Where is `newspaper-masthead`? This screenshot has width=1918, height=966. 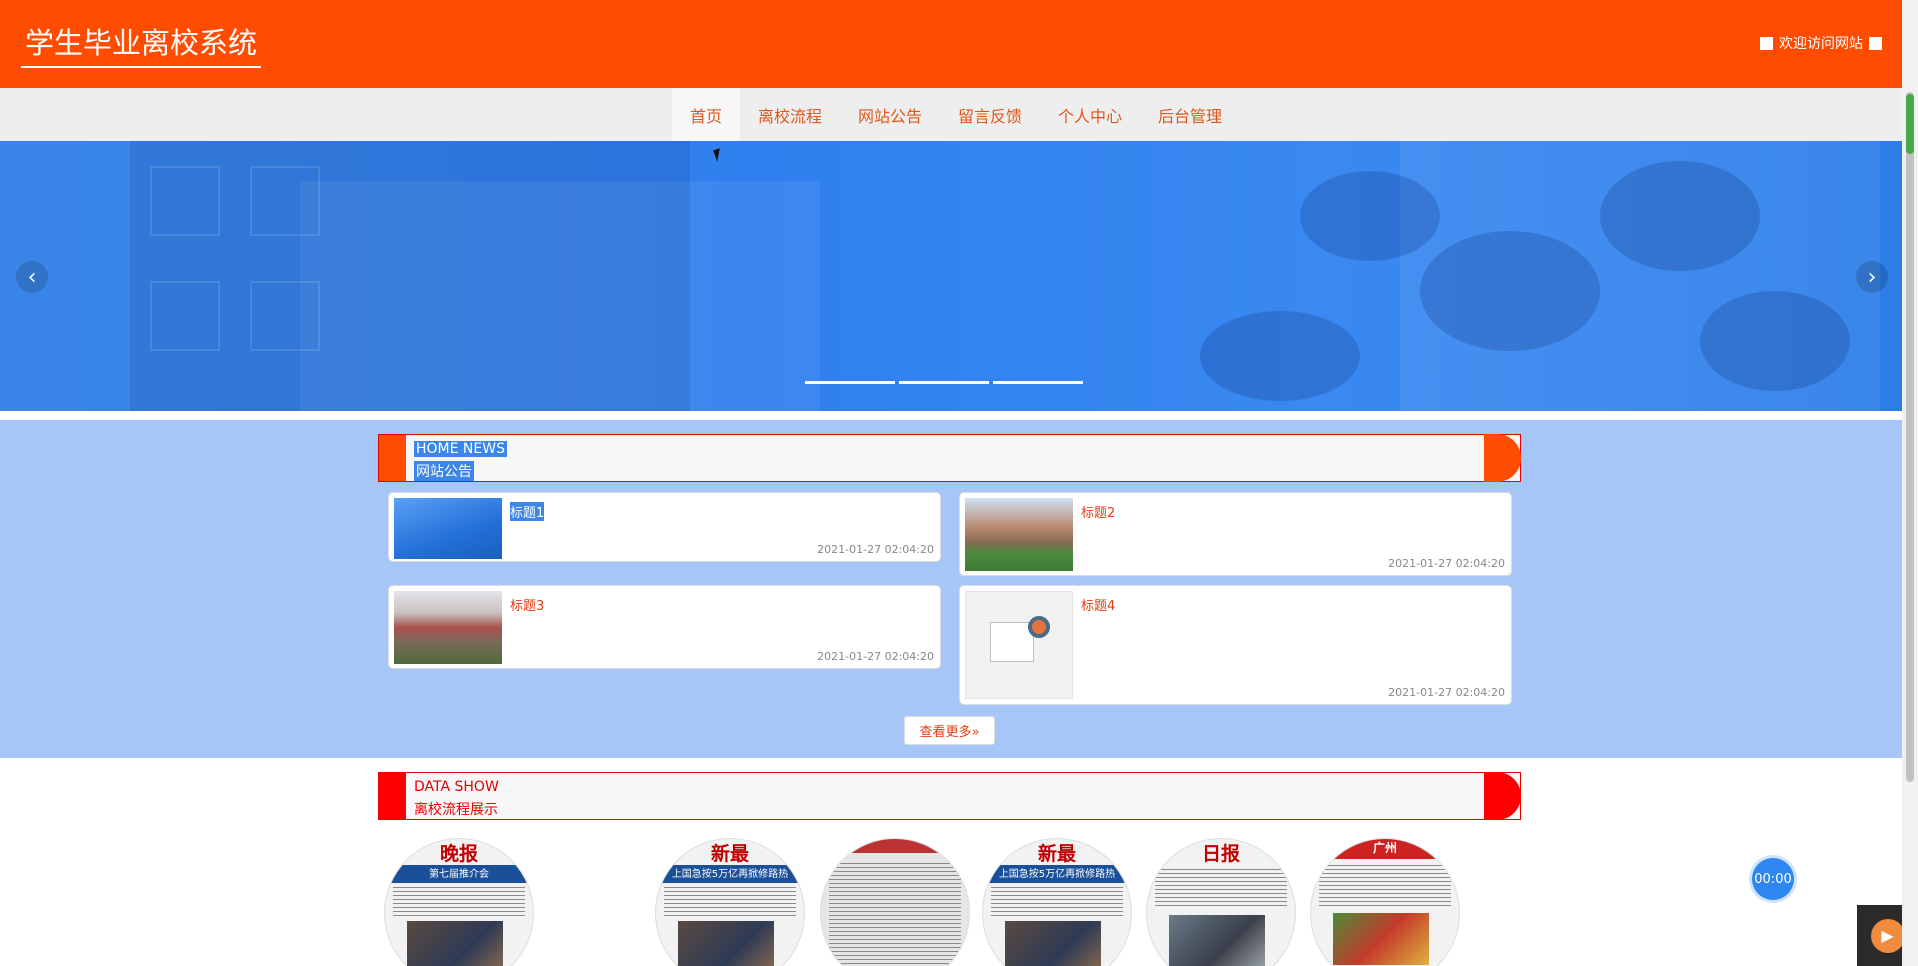
newspaper-masthead is located at coordinates (895, 846).